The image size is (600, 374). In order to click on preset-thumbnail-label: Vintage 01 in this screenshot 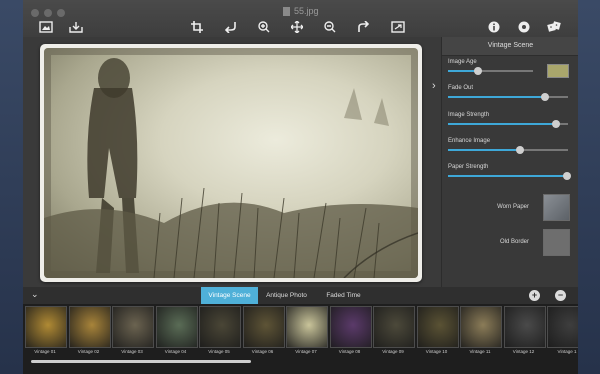, I will do `click(45, 351)`.